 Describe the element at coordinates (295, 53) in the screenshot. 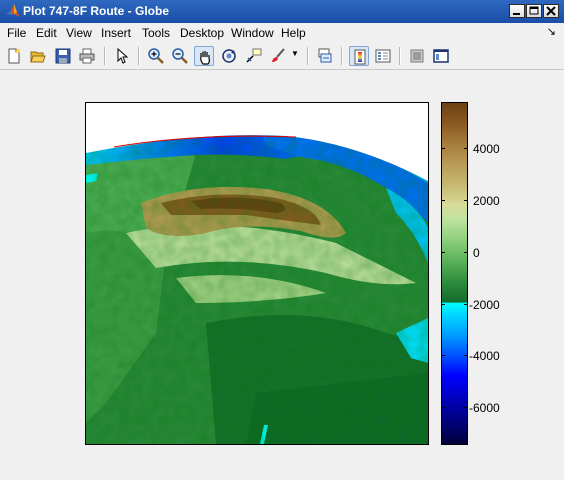

I see `brush-dropdown-arrow-icon: ▼` at that location.